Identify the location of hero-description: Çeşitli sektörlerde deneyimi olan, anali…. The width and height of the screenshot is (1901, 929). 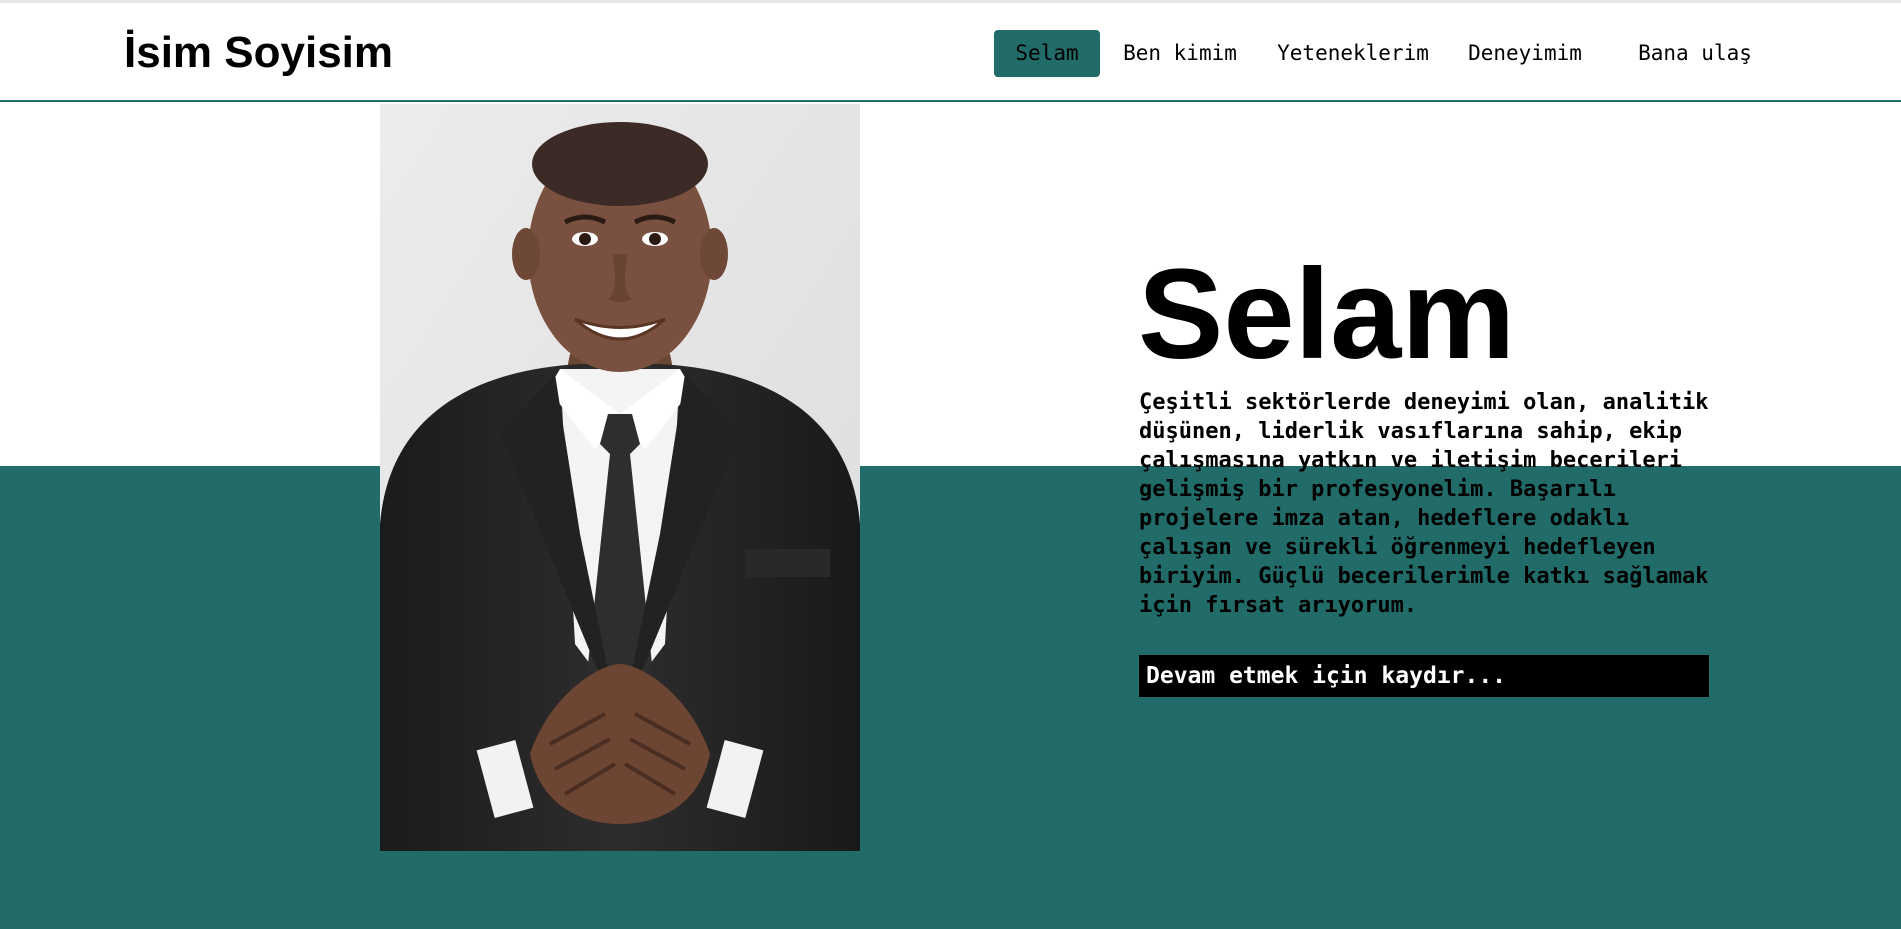
(1424, 504).